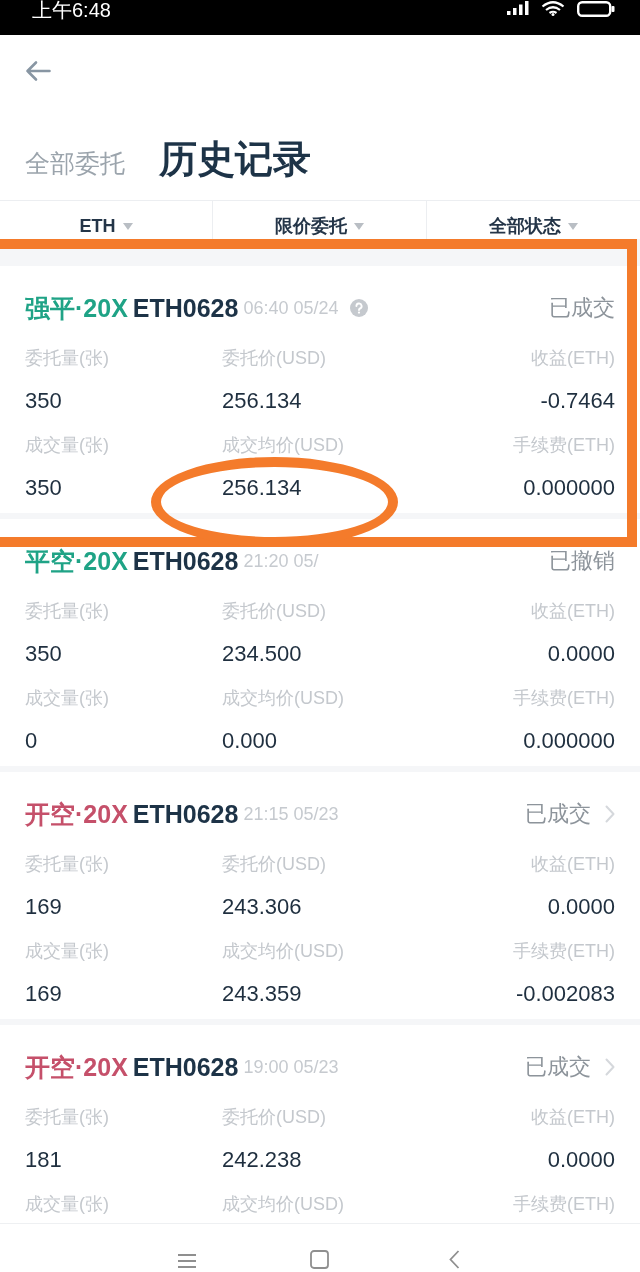  What do you see at coordinates (262, 654) in the screenshot?
I see `field-value: 234.500` at bounding box center [262, 654].